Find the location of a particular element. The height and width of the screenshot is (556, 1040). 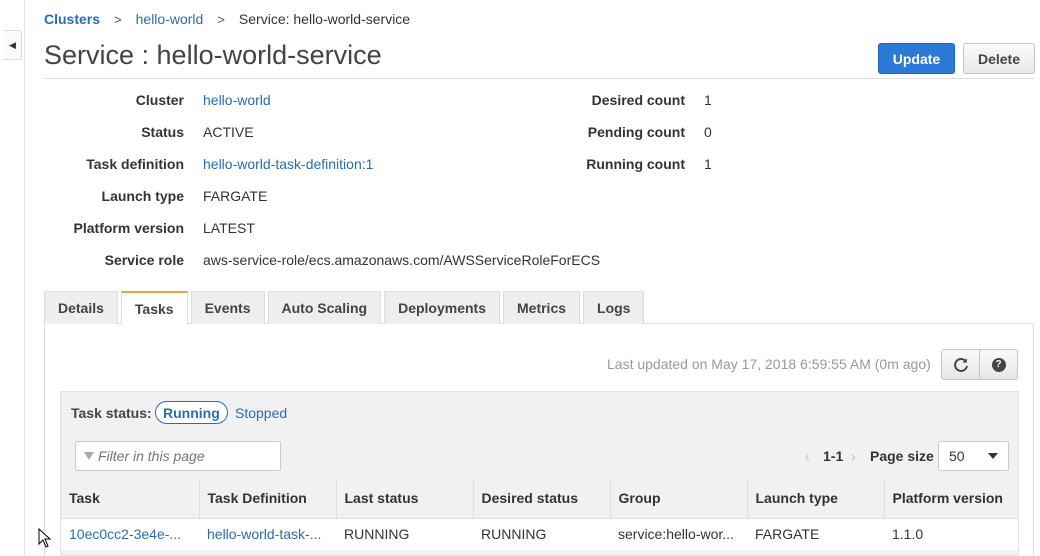

task-definition-label: Task definition is located at coordinates (135, 164).